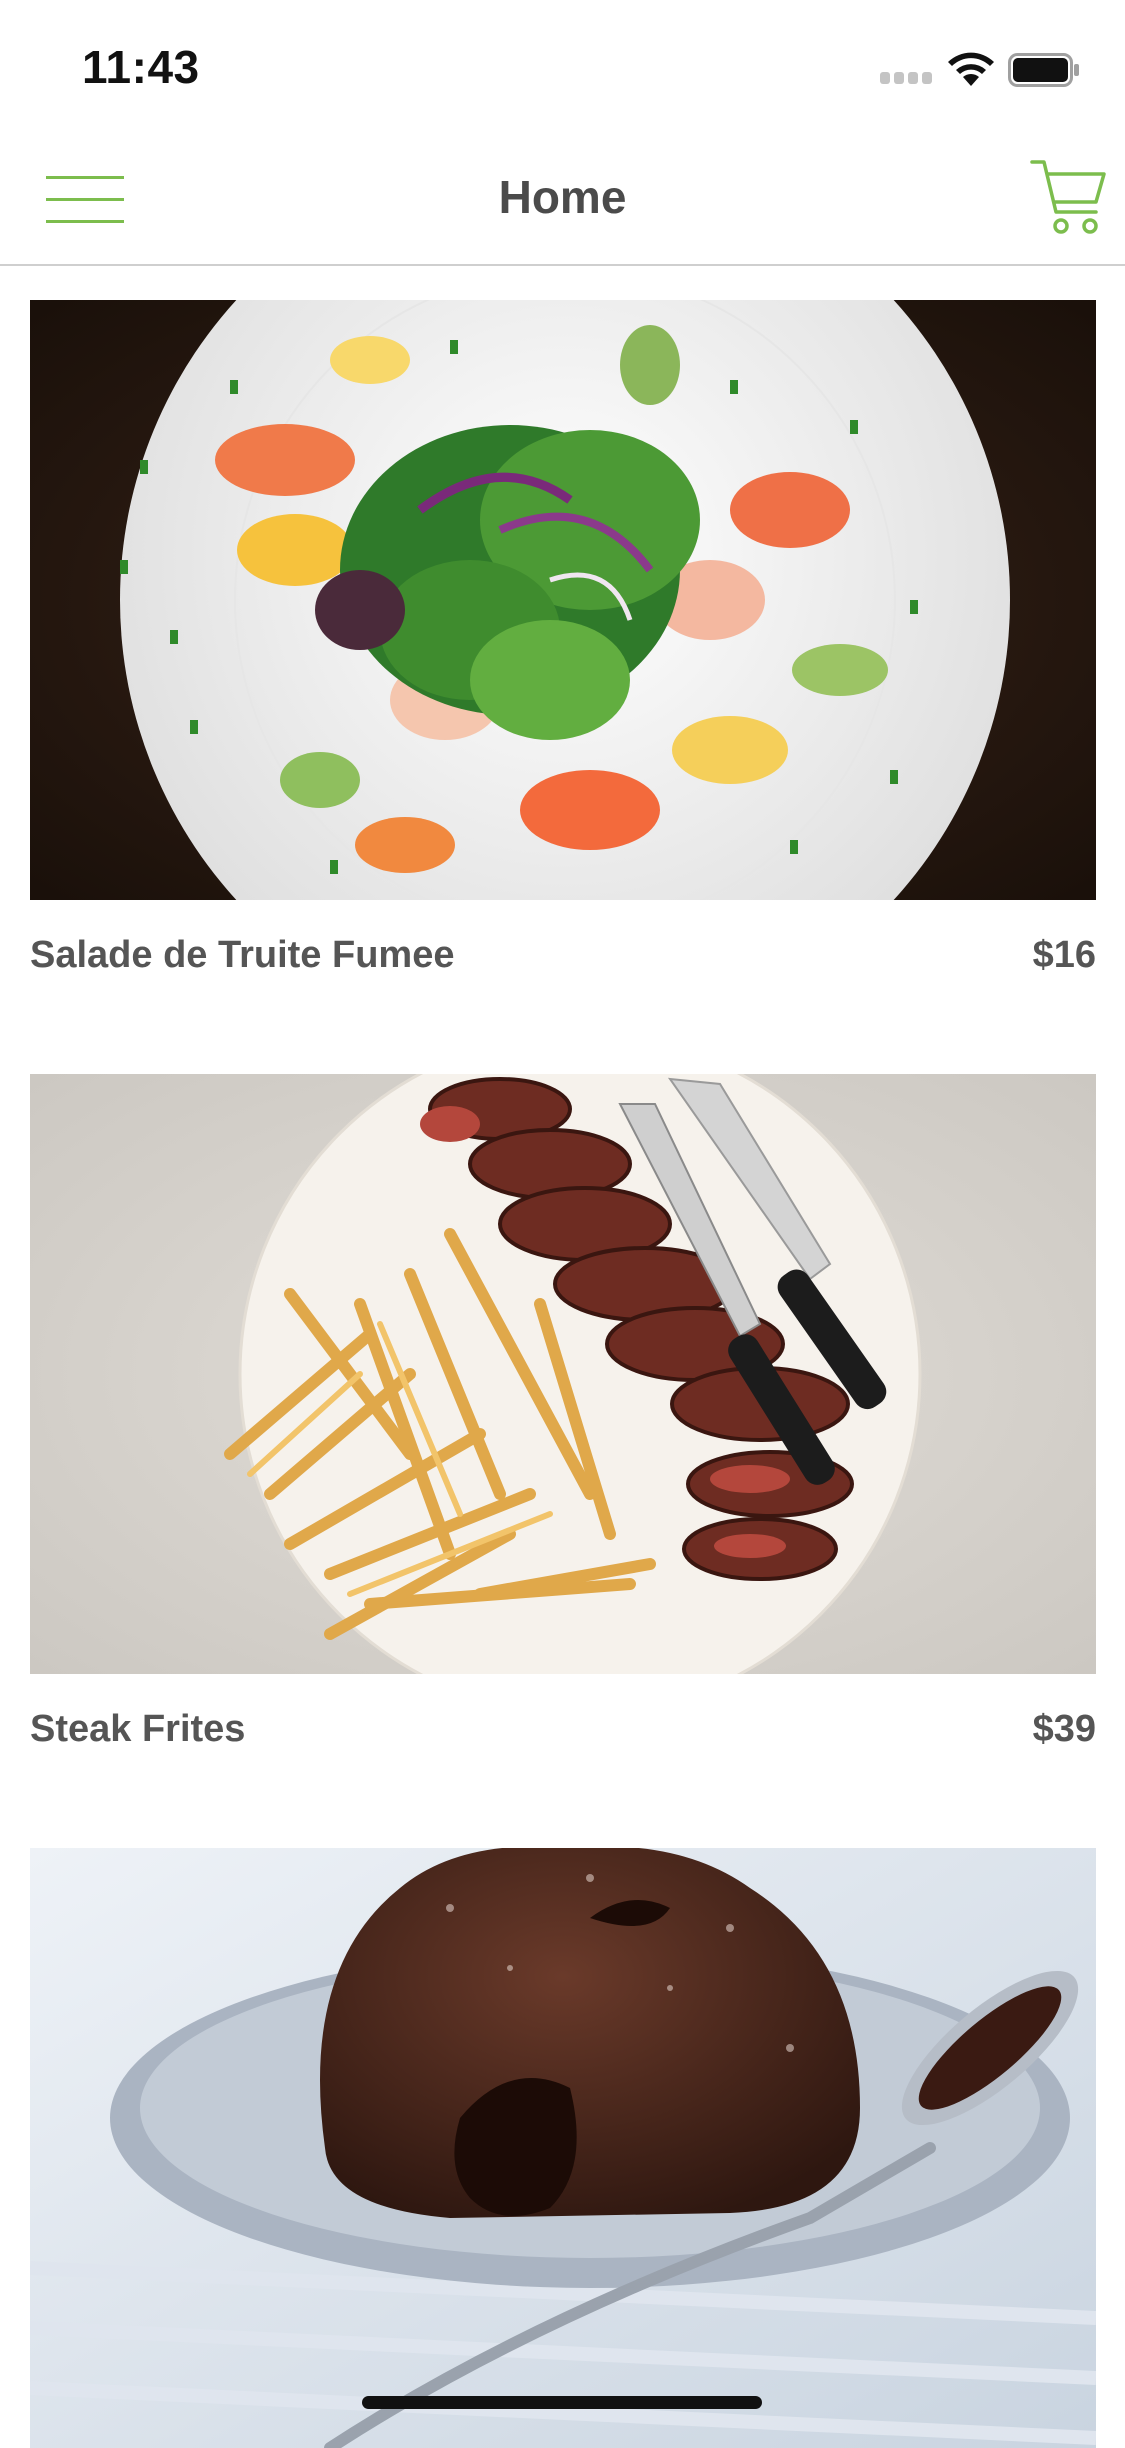  I want to click on wifi-icon, so click(971, 69).